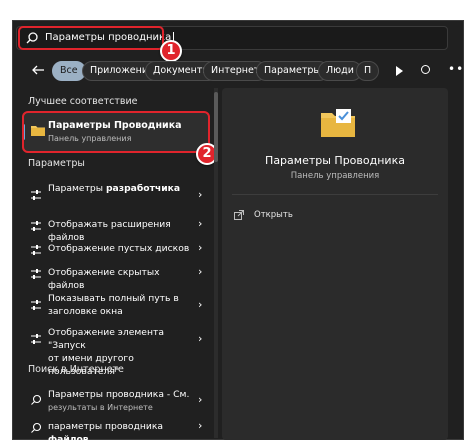 This screenshot has height=444, width=474. I want to click on best-match-header: Лучшее соответствие, so click(83, 101).